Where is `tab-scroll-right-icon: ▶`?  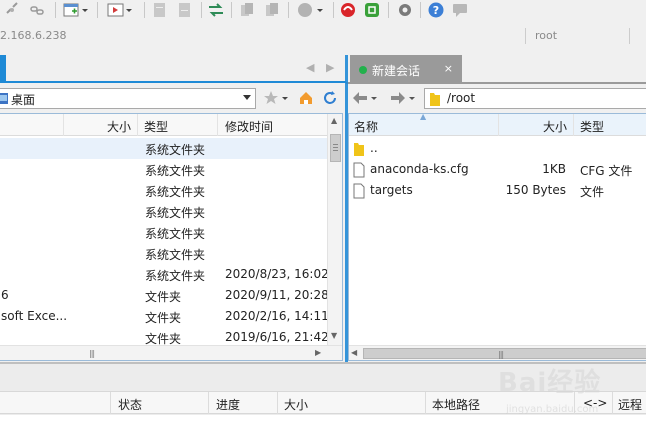 tab-scroll-right-icon: ▶ is located at coordinates (330, 67).